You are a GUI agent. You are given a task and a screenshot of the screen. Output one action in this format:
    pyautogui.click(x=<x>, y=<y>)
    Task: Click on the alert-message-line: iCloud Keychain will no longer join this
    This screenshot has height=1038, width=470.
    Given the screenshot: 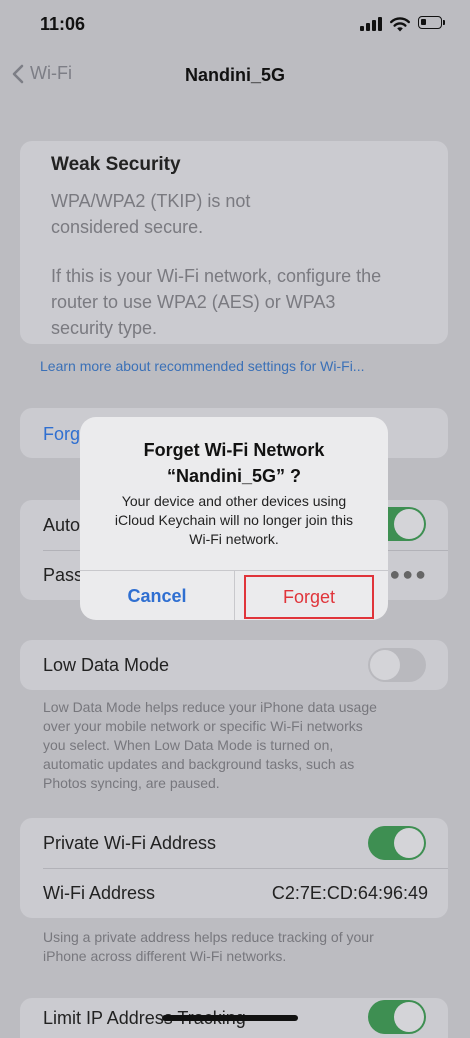 What is the action you would take?
    pyautogui.click(x=234, y=520)
    